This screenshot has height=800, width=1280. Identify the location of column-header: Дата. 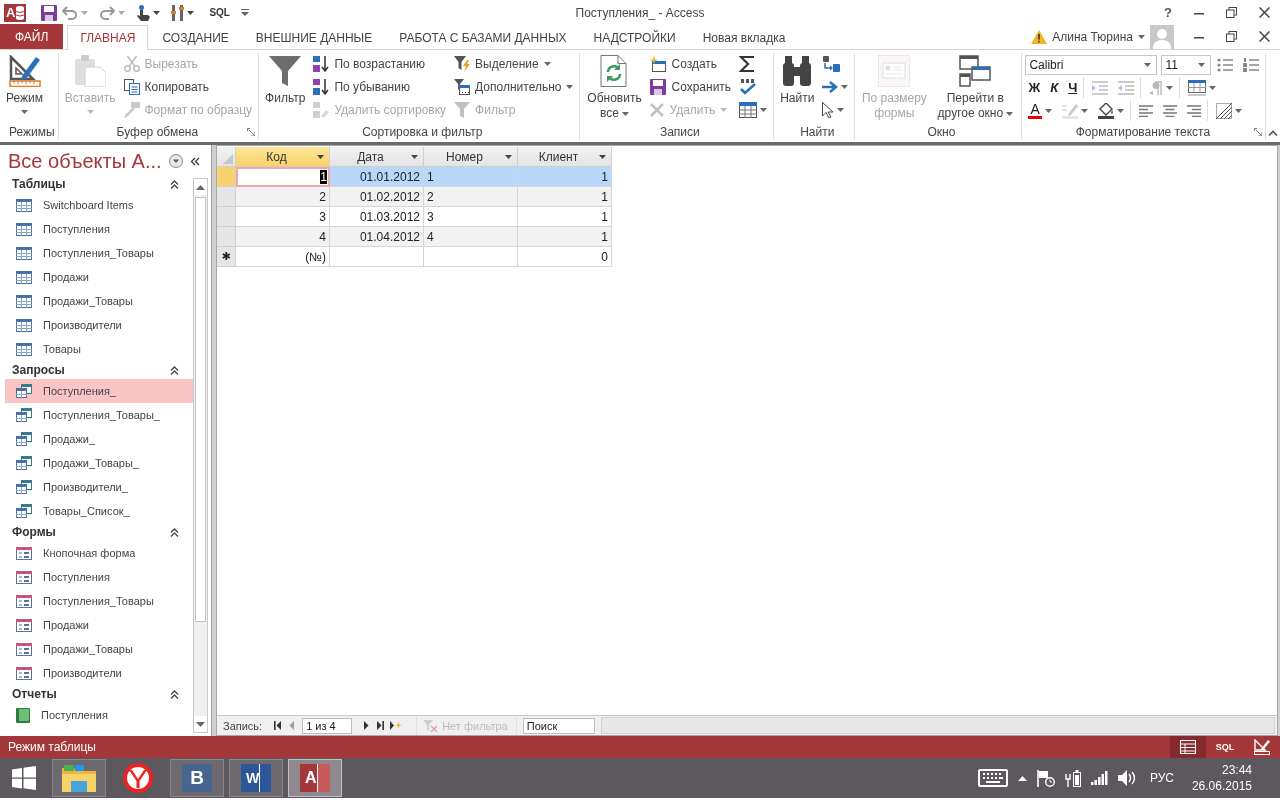
(377, 157).